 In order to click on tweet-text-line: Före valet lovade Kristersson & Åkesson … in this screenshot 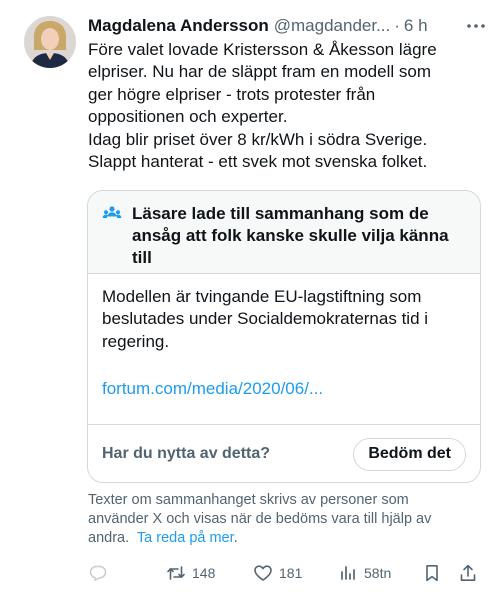, I will do `click(262, 49)`.